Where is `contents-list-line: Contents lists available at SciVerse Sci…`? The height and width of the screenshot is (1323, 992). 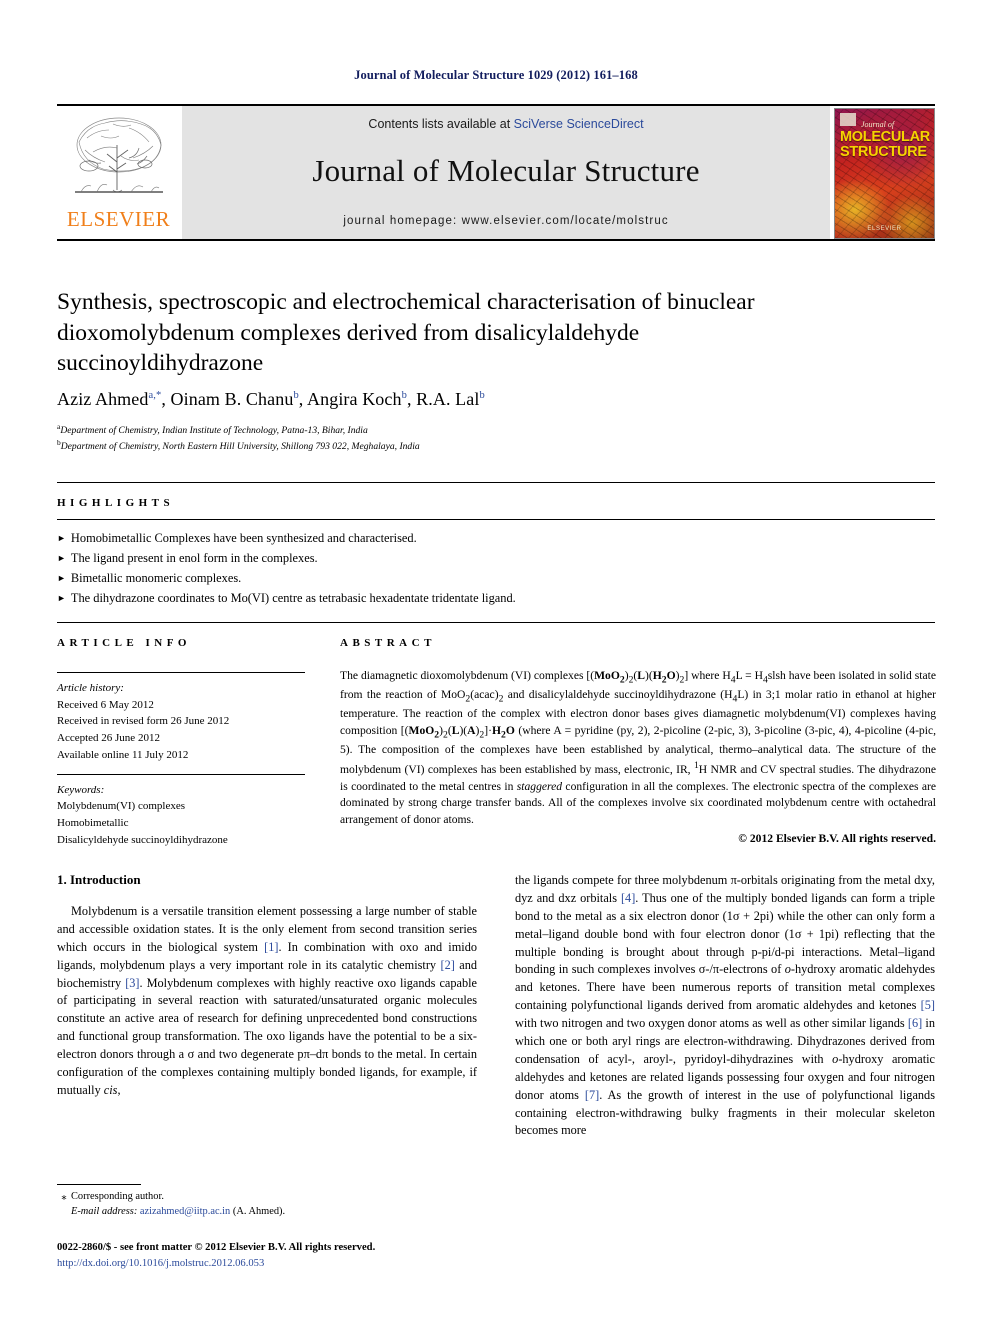
contents-list-line: Contents lists available at SciVerse Sci… is located at coordinates (505, 124).